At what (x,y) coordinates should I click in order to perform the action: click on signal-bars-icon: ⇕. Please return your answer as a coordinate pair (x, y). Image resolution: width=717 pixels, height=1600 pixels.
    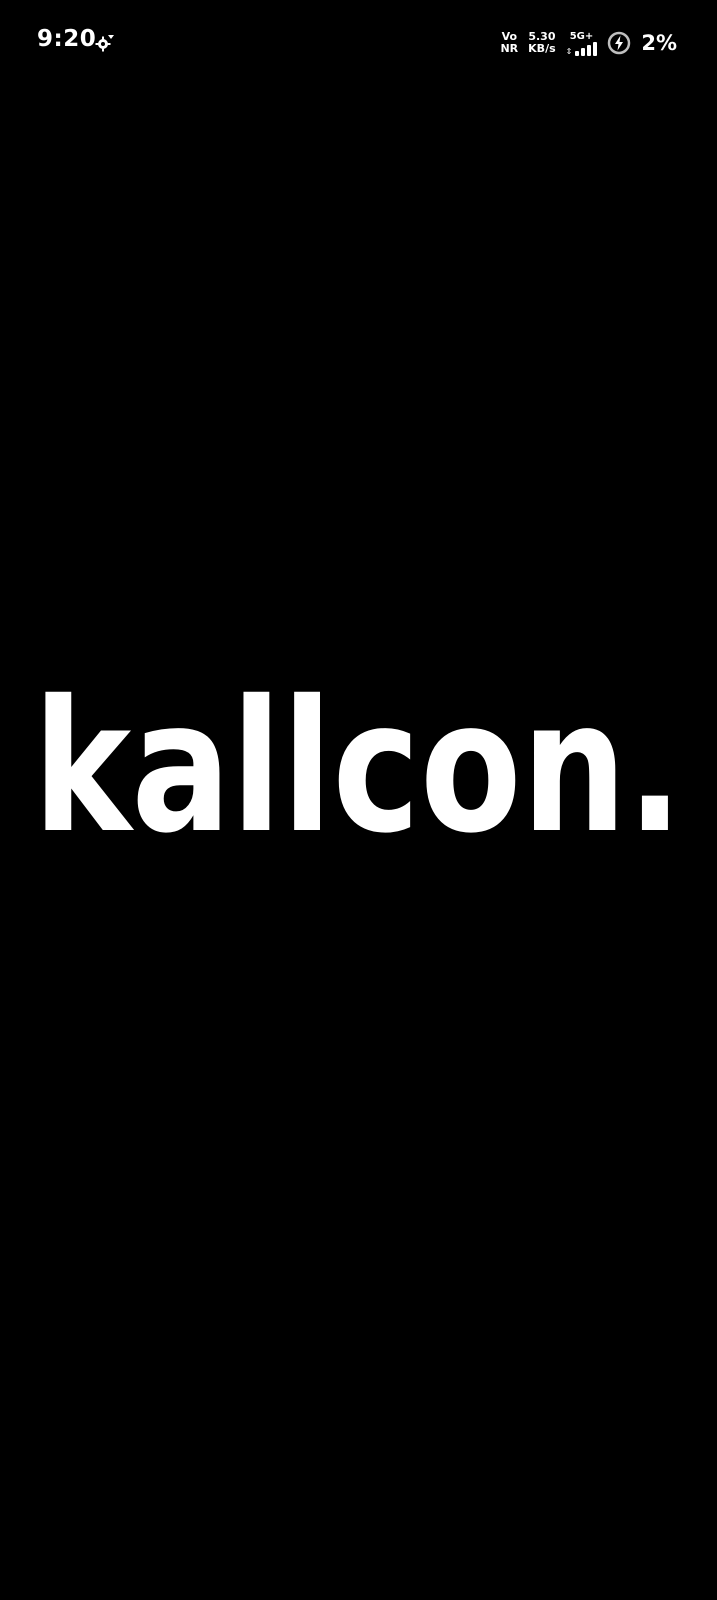
    Looking at the image, I should click on (581, 48).